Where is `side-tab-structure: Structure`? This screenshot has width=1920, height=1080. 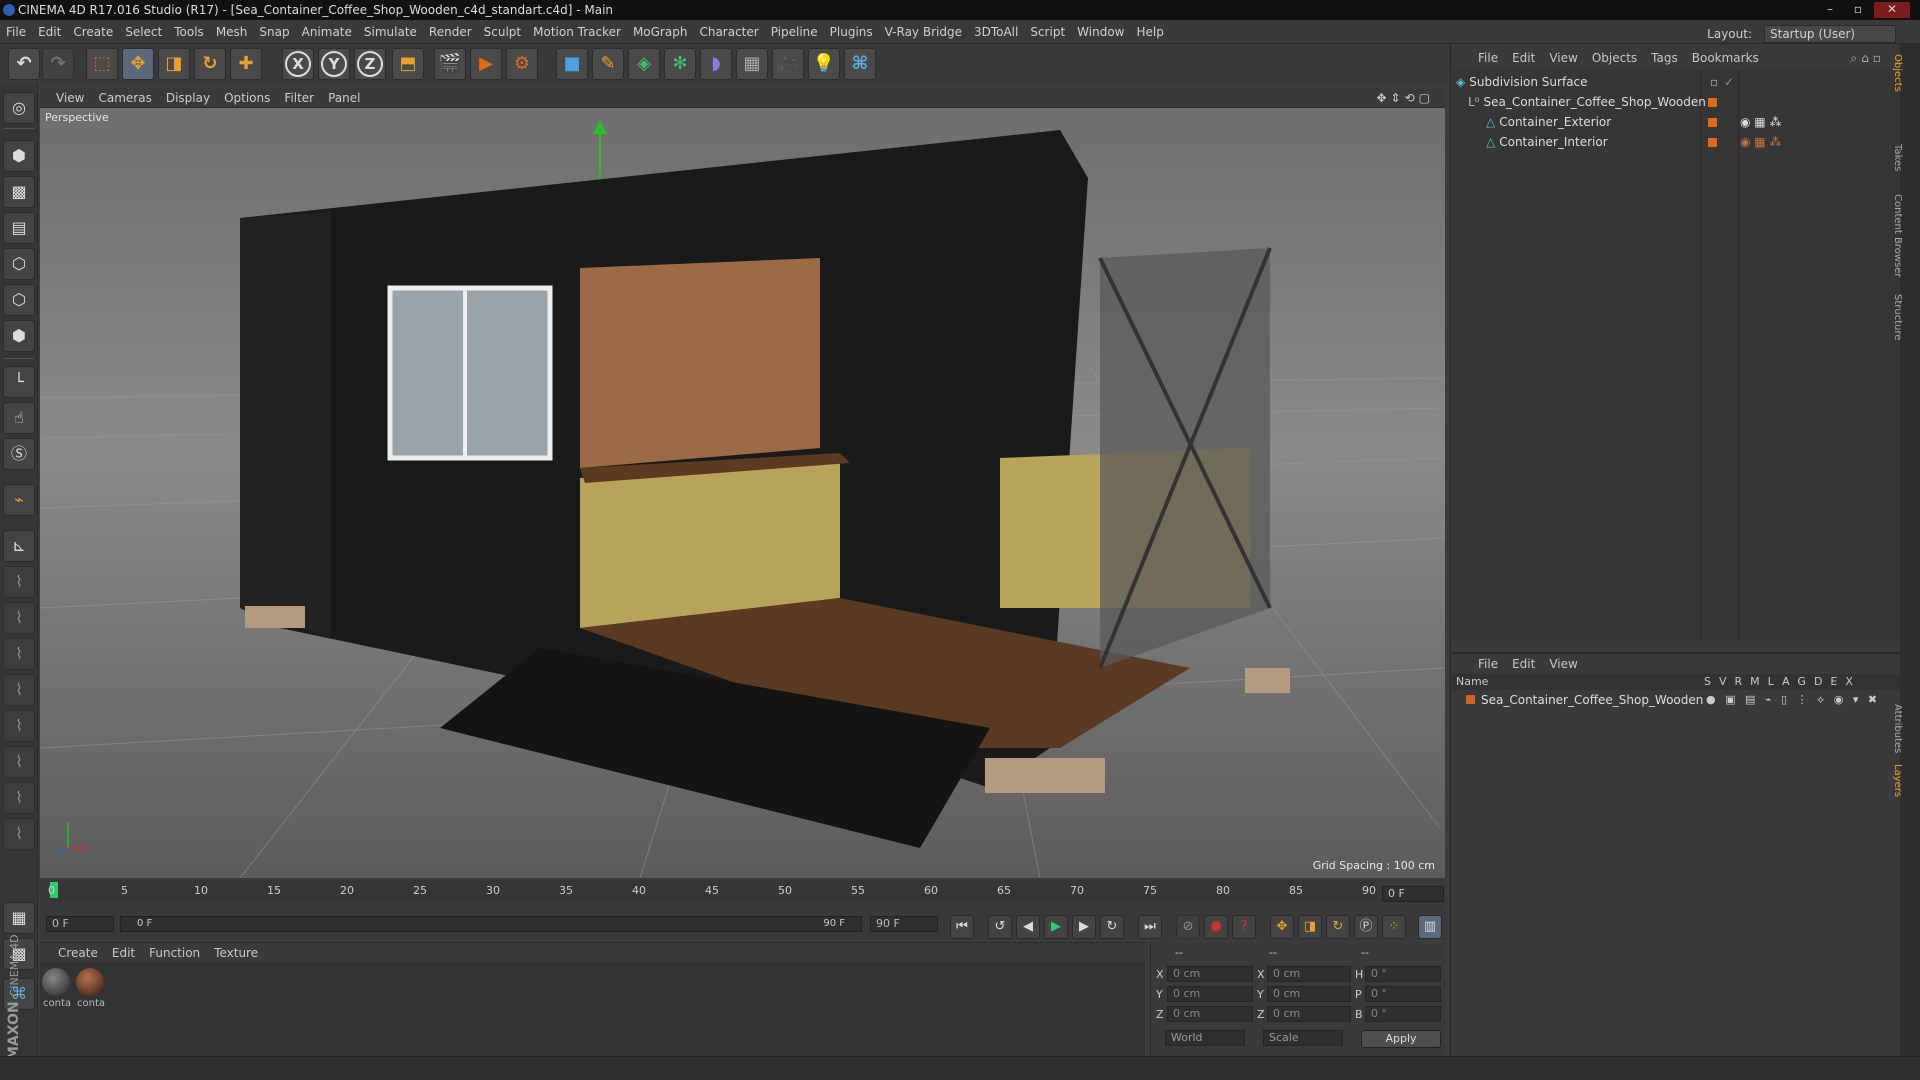 side-tab-structure: Structure is located at coordinates (1897, 317).